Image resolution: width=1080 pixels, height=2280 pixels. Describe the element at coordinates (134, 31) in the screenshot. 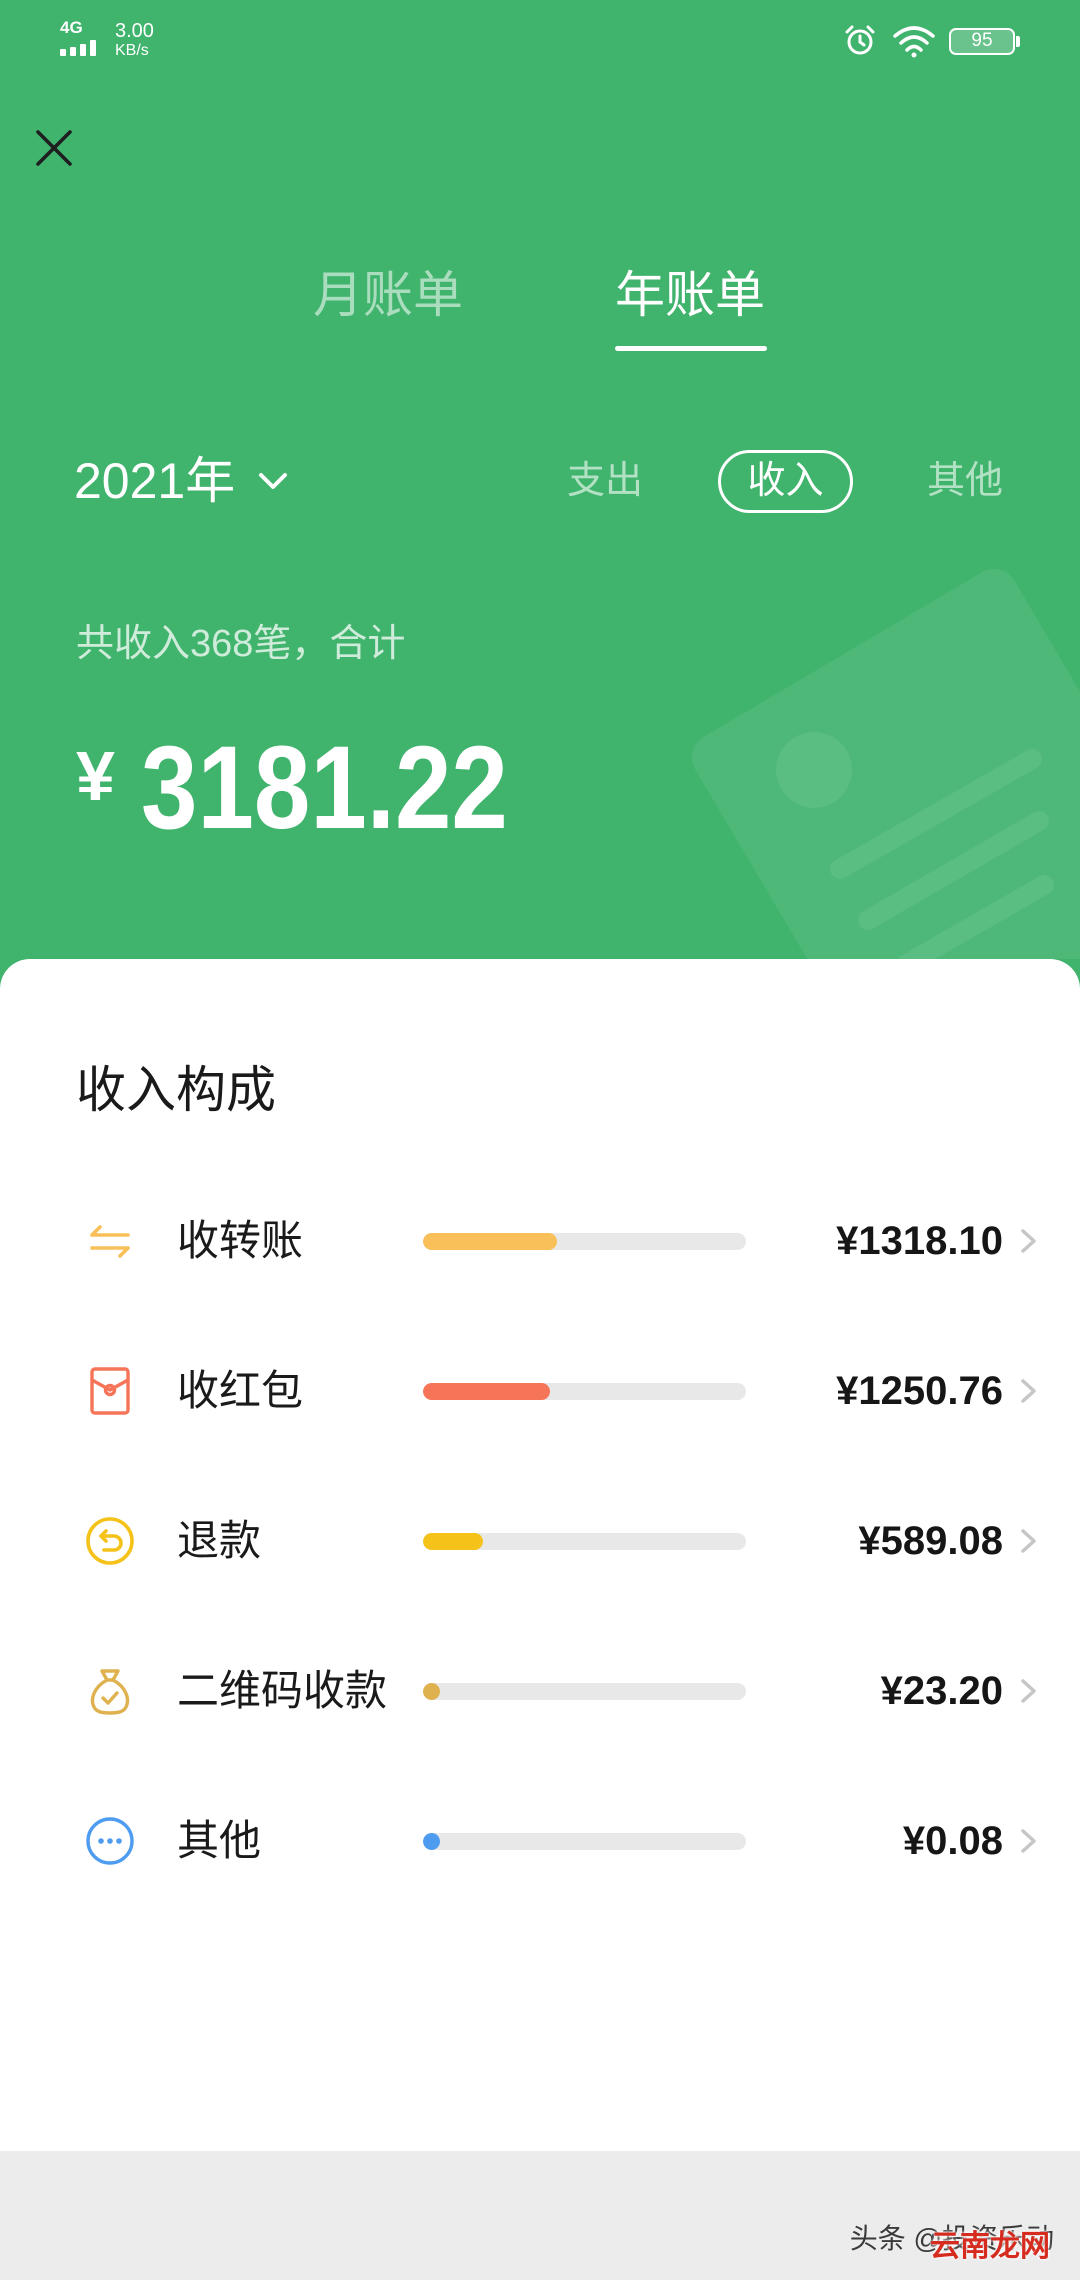

I see `network-speed: 3.00` at that location.